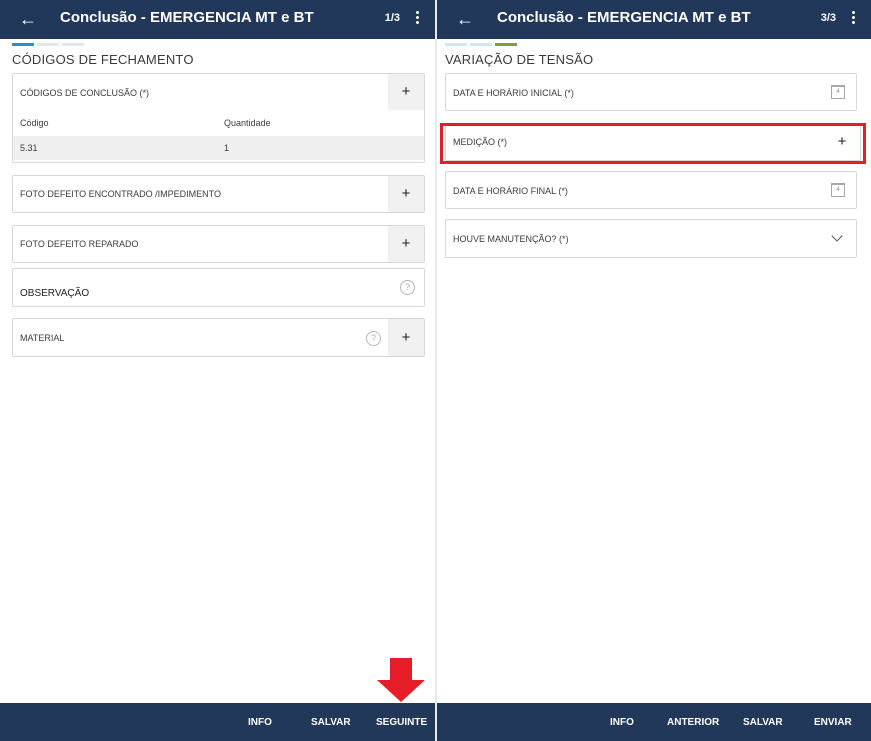  Describe the element at coordinates (519, 59) in the screenshot. I see `section-title: VARIAÇÃO DE TENSÃO` at that location.